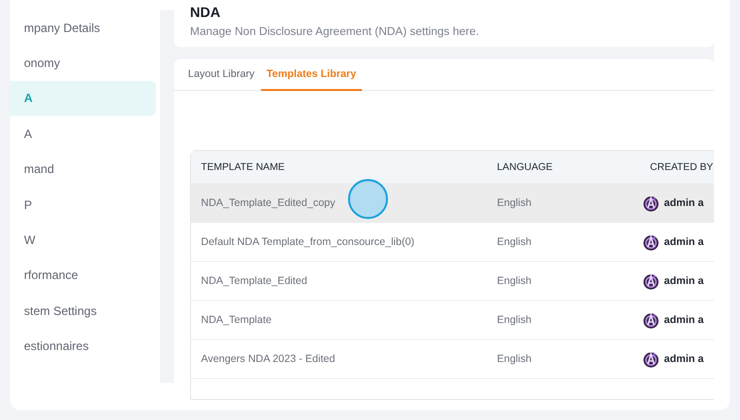  I want to click on template-name: NDA_Template_Edited, so click(254, 281).